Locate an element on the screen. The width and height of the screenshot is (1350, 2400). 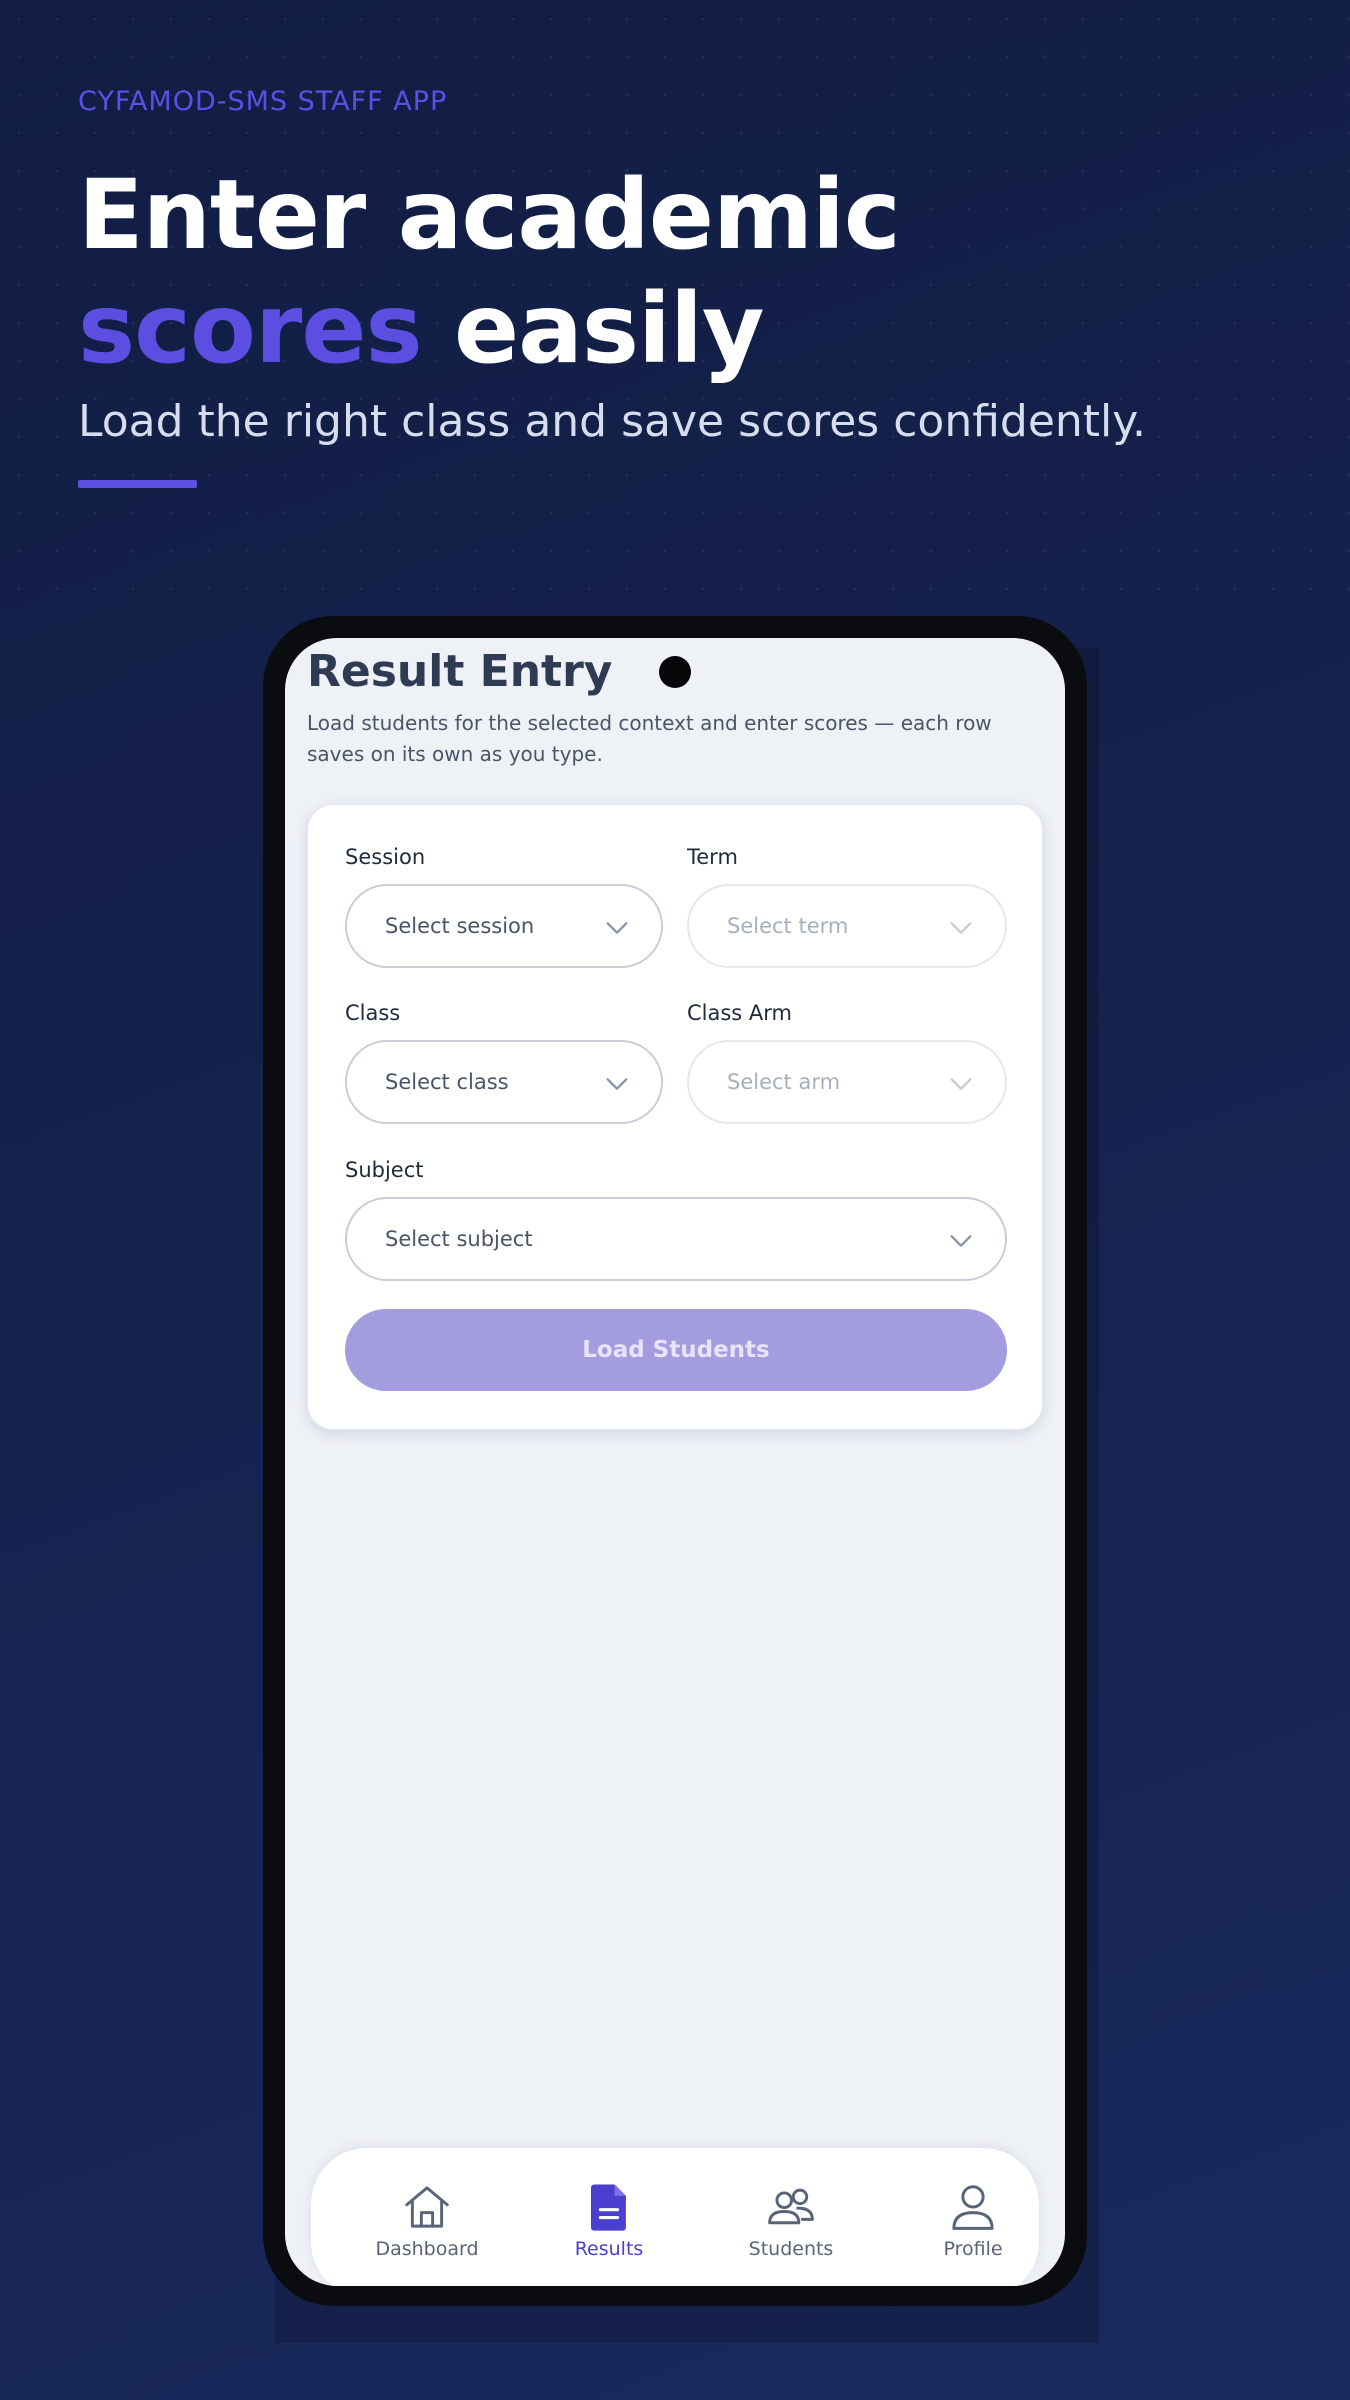
nav-item-results: Results is located at coordinates (609, 2225).